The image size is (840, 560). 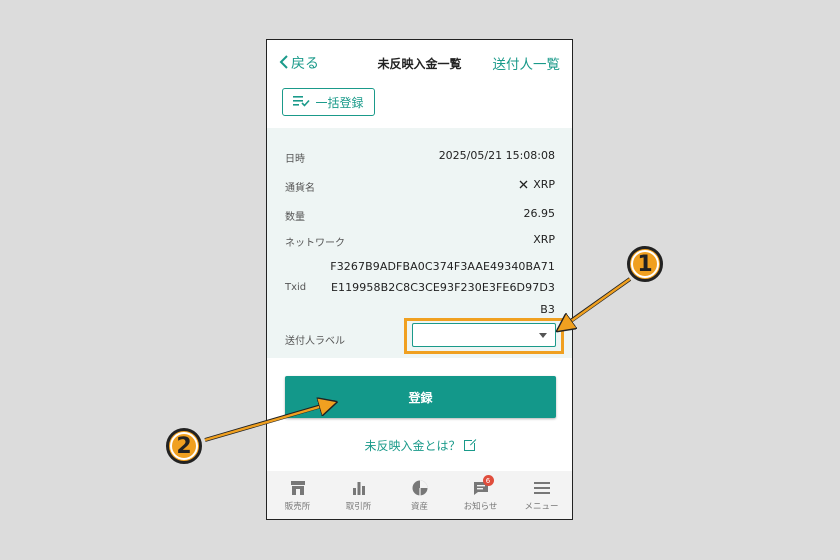 I want to click on pie-chart-icon, so click(x=419, y=488).